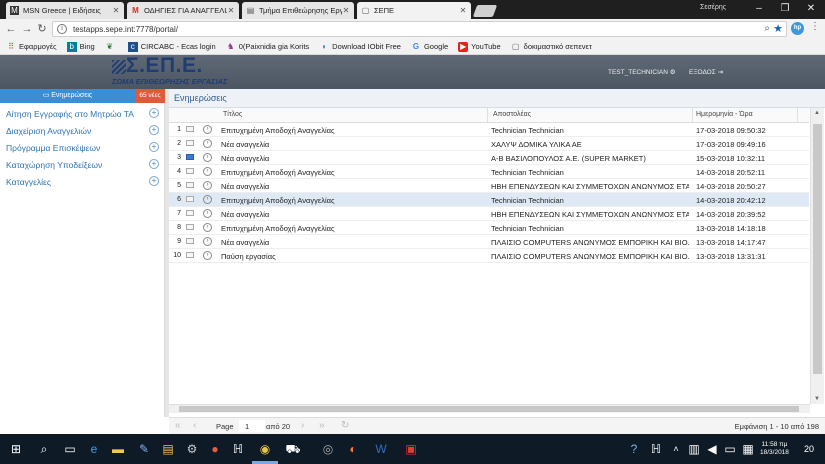  I want to click on window-user-name: Σεσέρης, so click(713, 7).